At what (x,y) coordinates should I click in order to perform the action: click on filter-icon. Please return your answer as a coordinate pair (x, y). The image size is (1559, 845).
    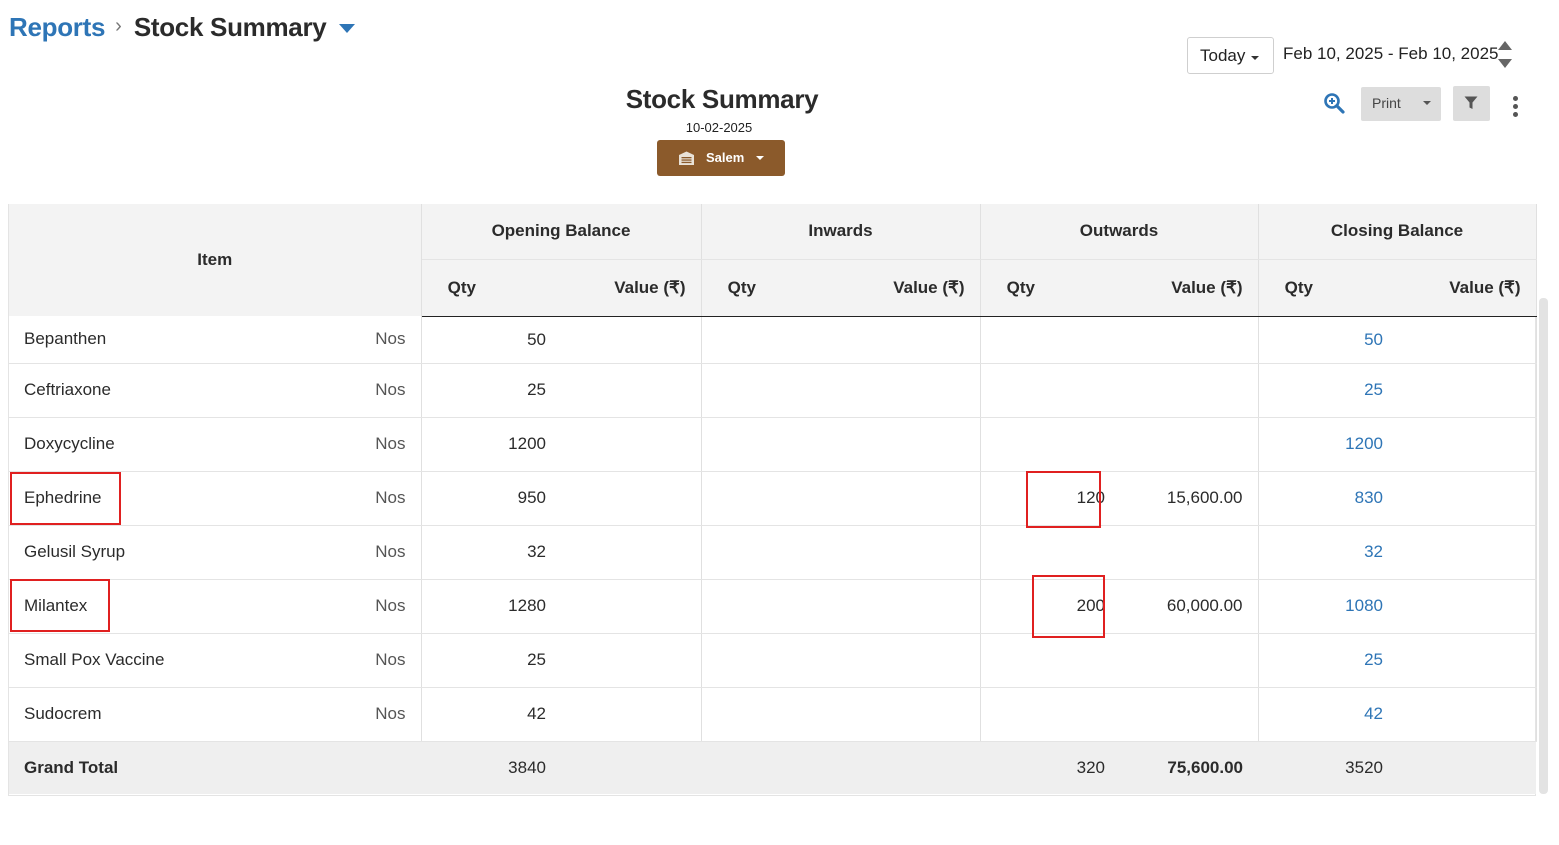
    Looking at the image, I should click on (1471, 102).